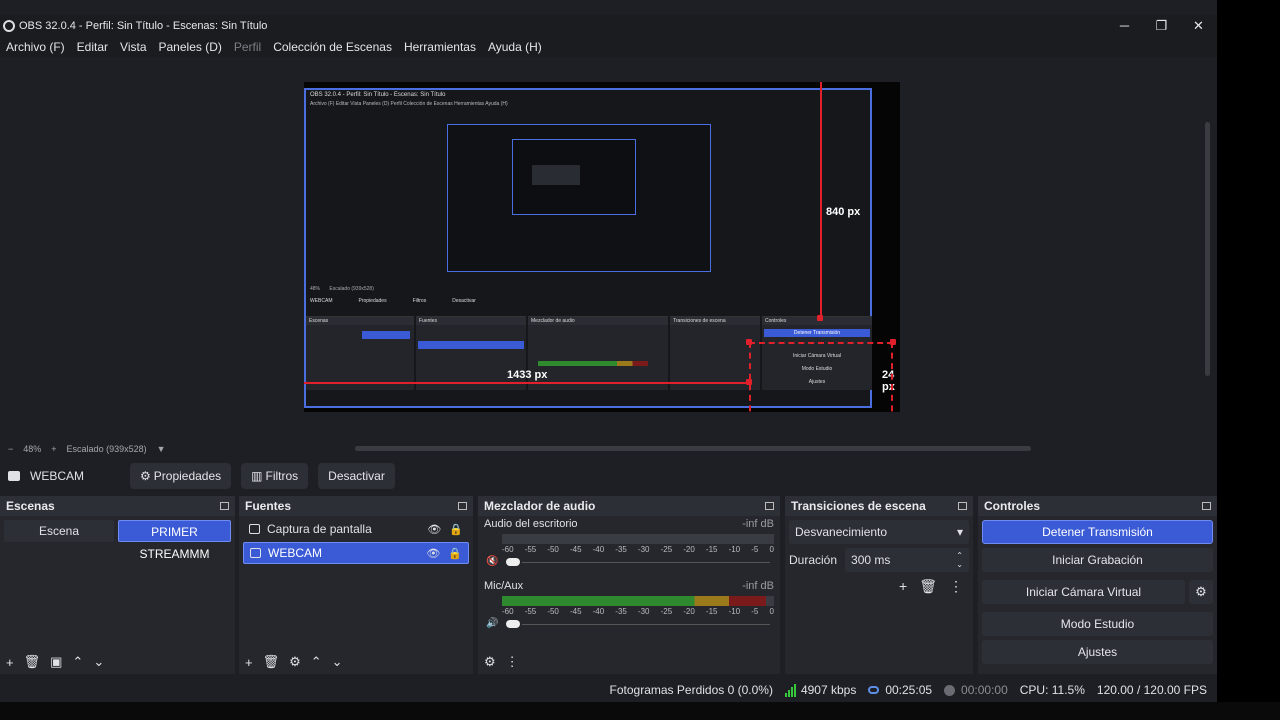 This screenshot has width=1280, height=720. Describe the element at coordinates (1097, 532) in the screenshot. I see `stop-stream-button: Detener Transmisión` at that location.